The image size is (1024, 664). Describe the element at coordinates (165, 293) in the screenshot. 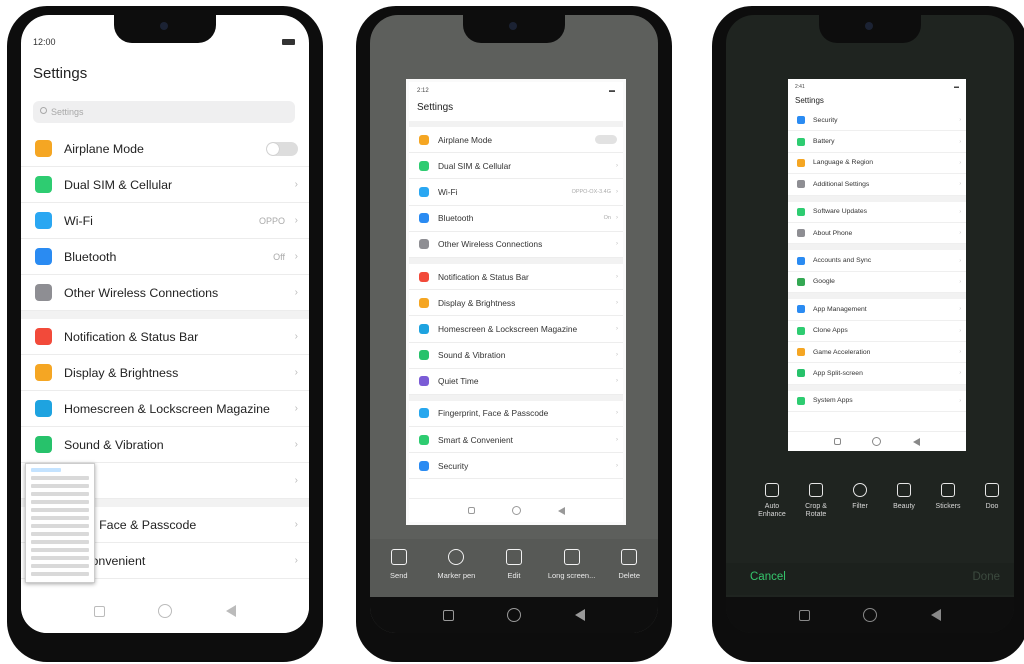

I see `settings-item-other-wireless-connections: Other Wireless Connections ›` at that location.